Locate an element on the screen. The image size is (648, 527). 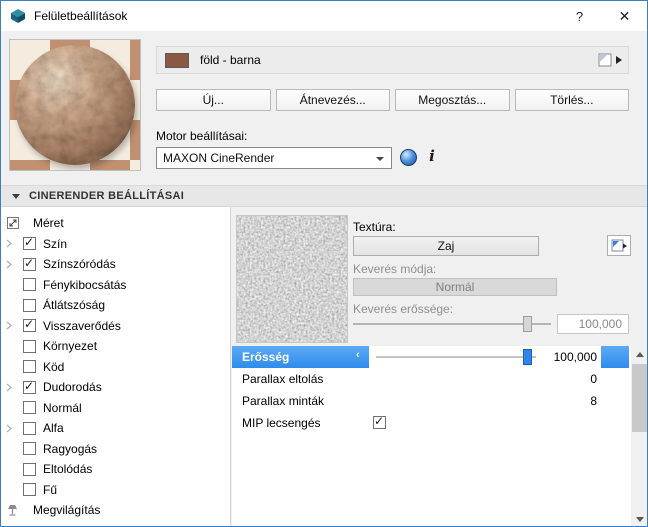
selection-endcap is located at coordinates (615, 357).